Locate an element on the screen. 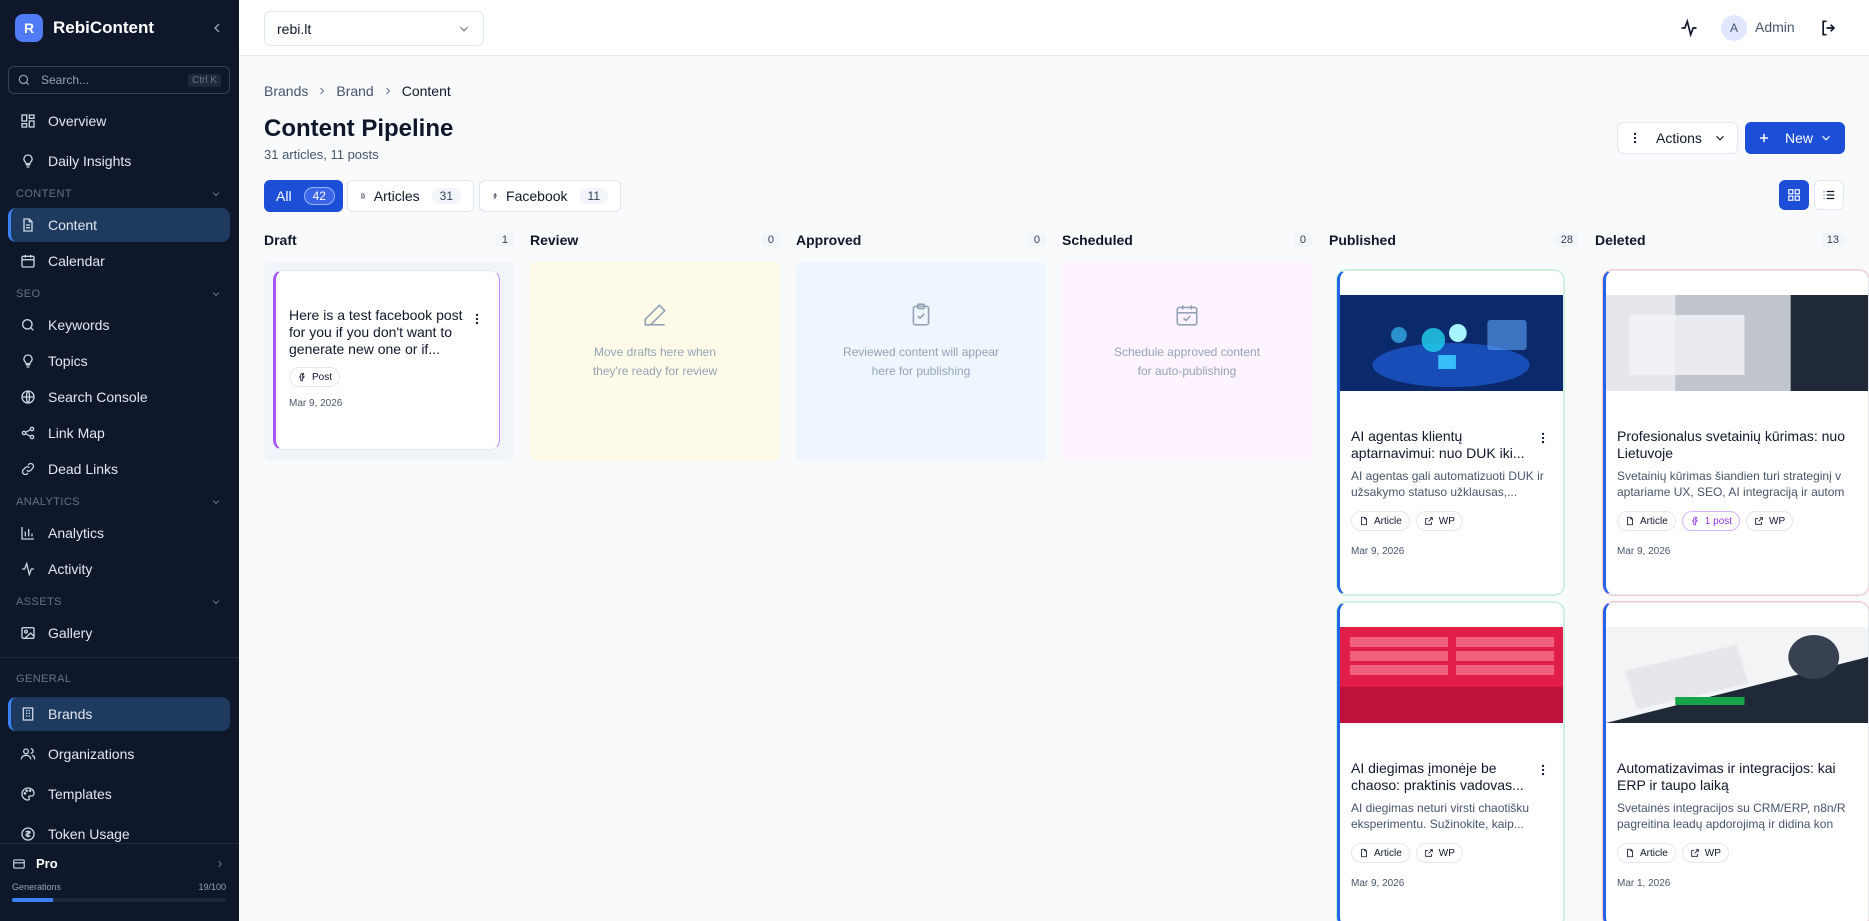 The width and height of the screenshot is (1869, 921). bulb-icon is located at coordinates (28, 361).